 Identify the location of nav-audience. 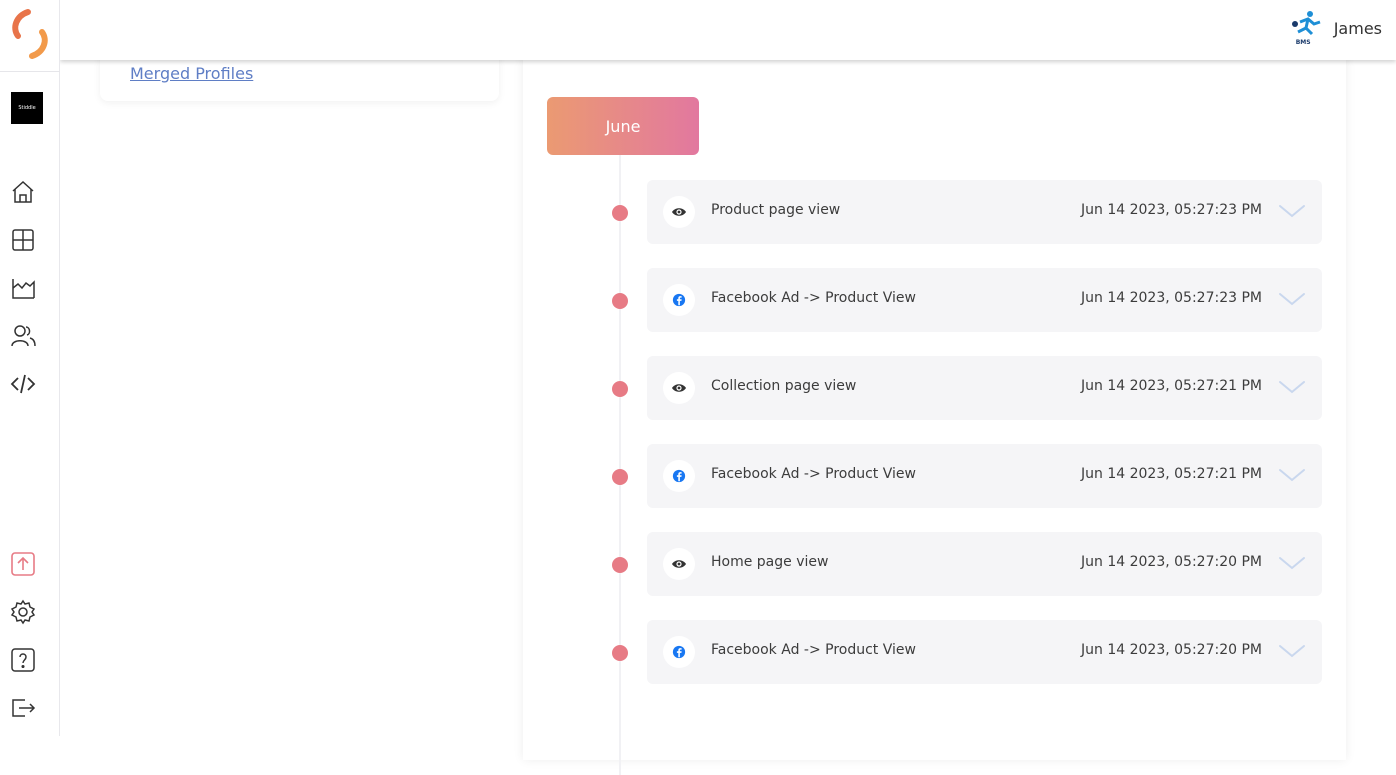
(23, 336).